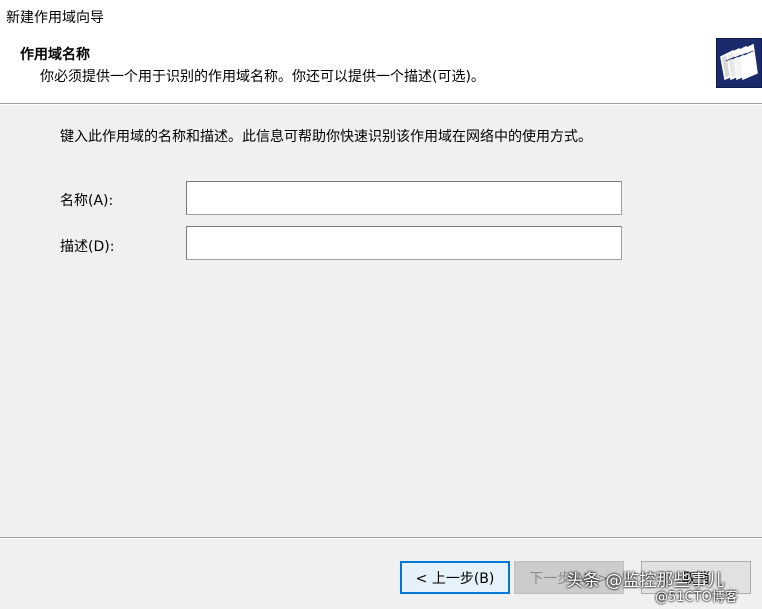  I want to click on window-title: 新建作用域向导, so click(55, 18).